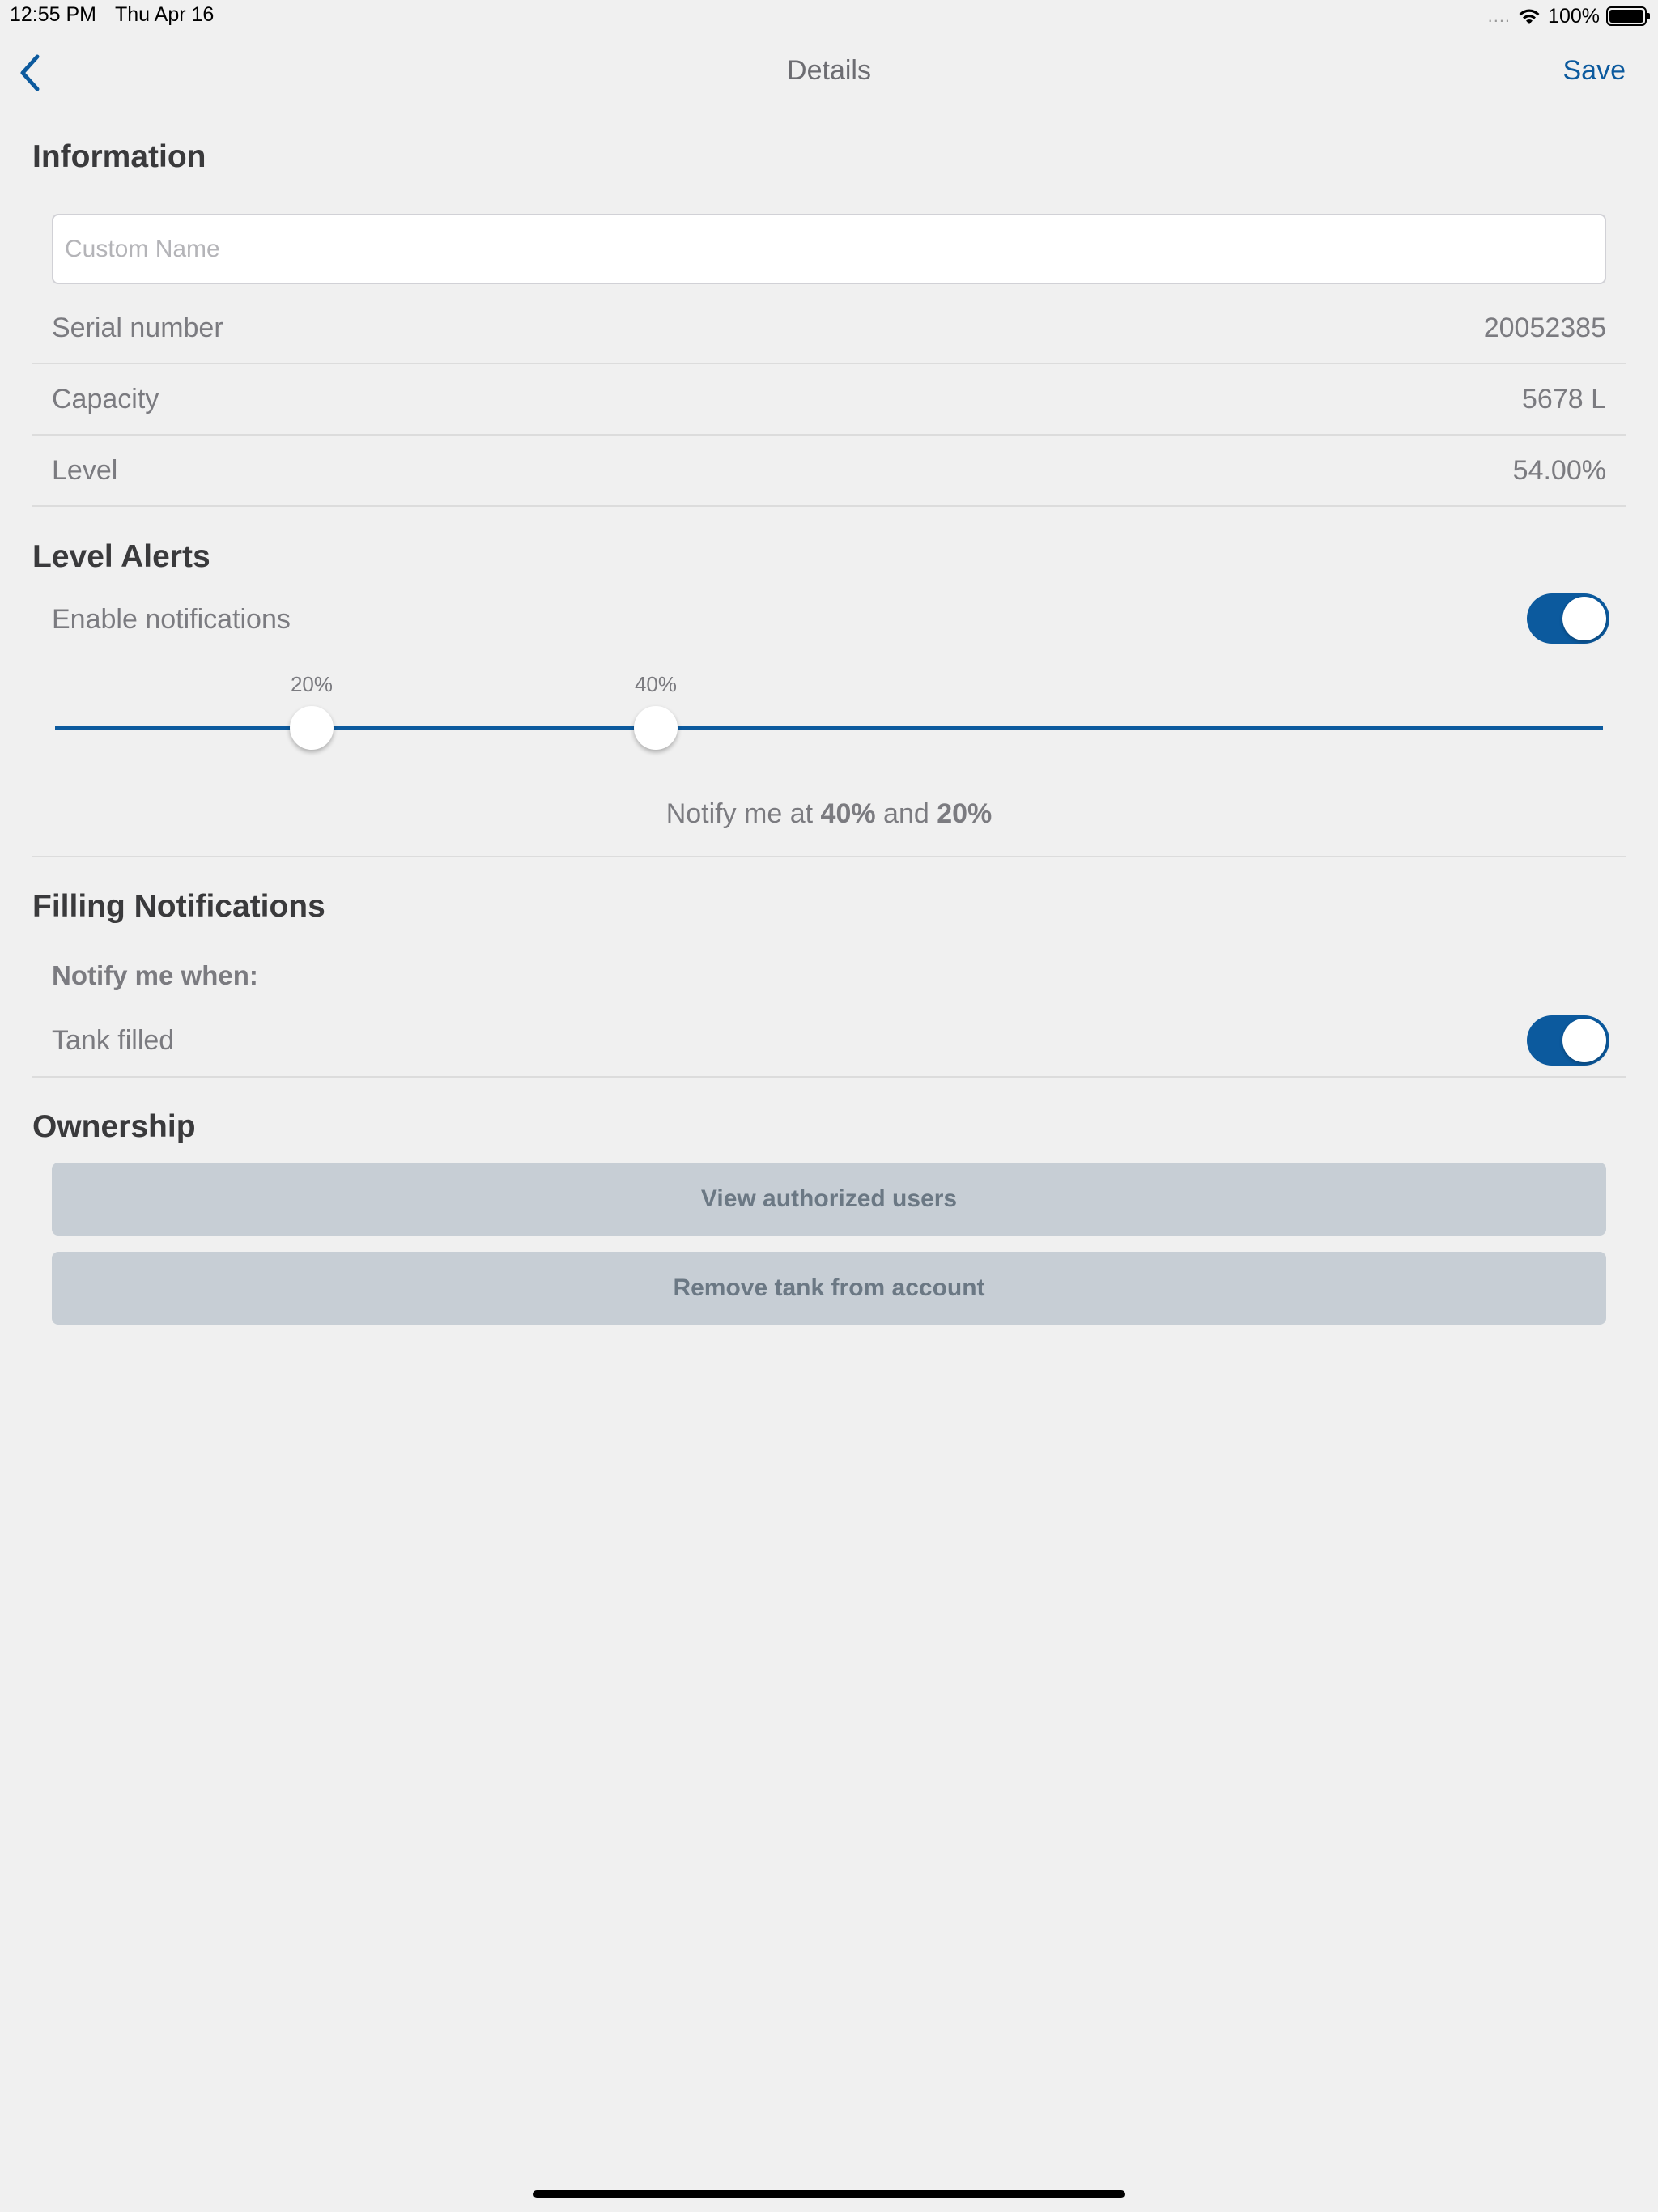 Image resolution: width=1658 pixels, height=2212 pixels. I want to click on filling-notifications-header: Filling Notifications, so click(178, 907).